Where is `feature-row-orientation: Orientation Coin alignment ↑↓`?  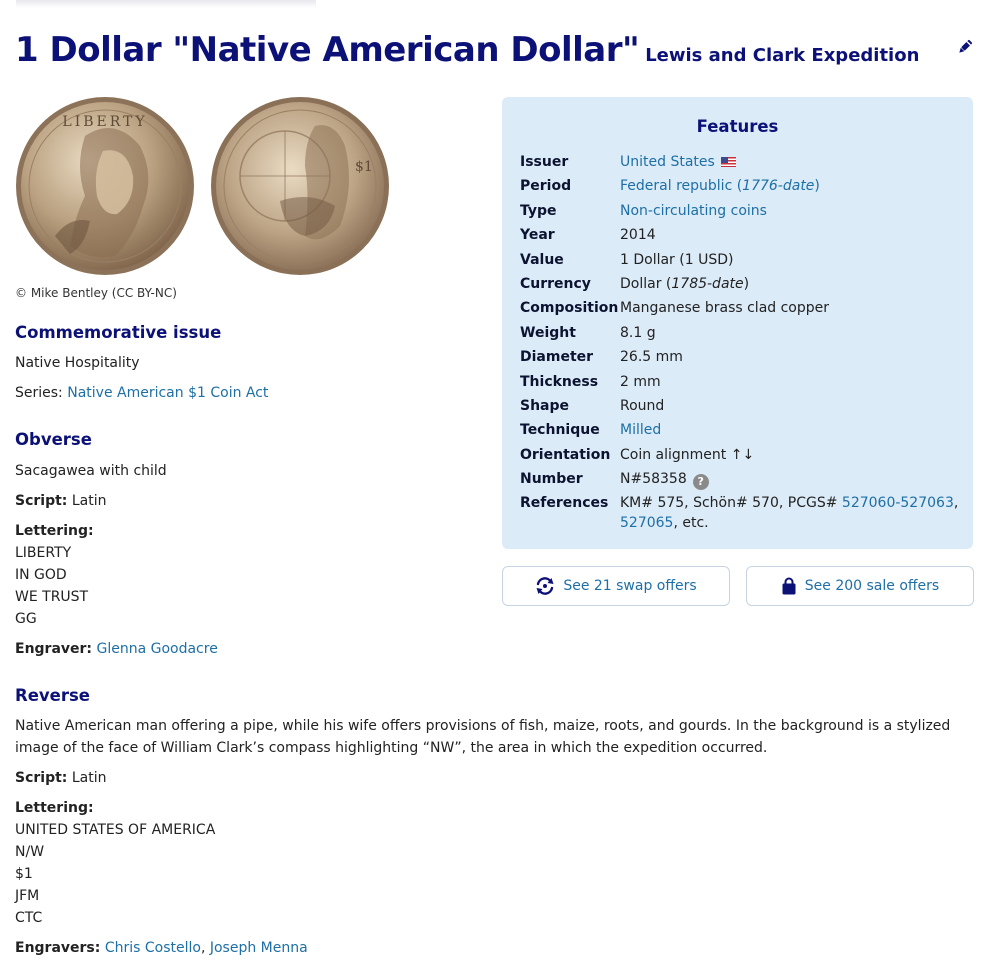 feature-row-orientation: Orientation Coin alignment ↑↓ is located at coordinates (740, 457).